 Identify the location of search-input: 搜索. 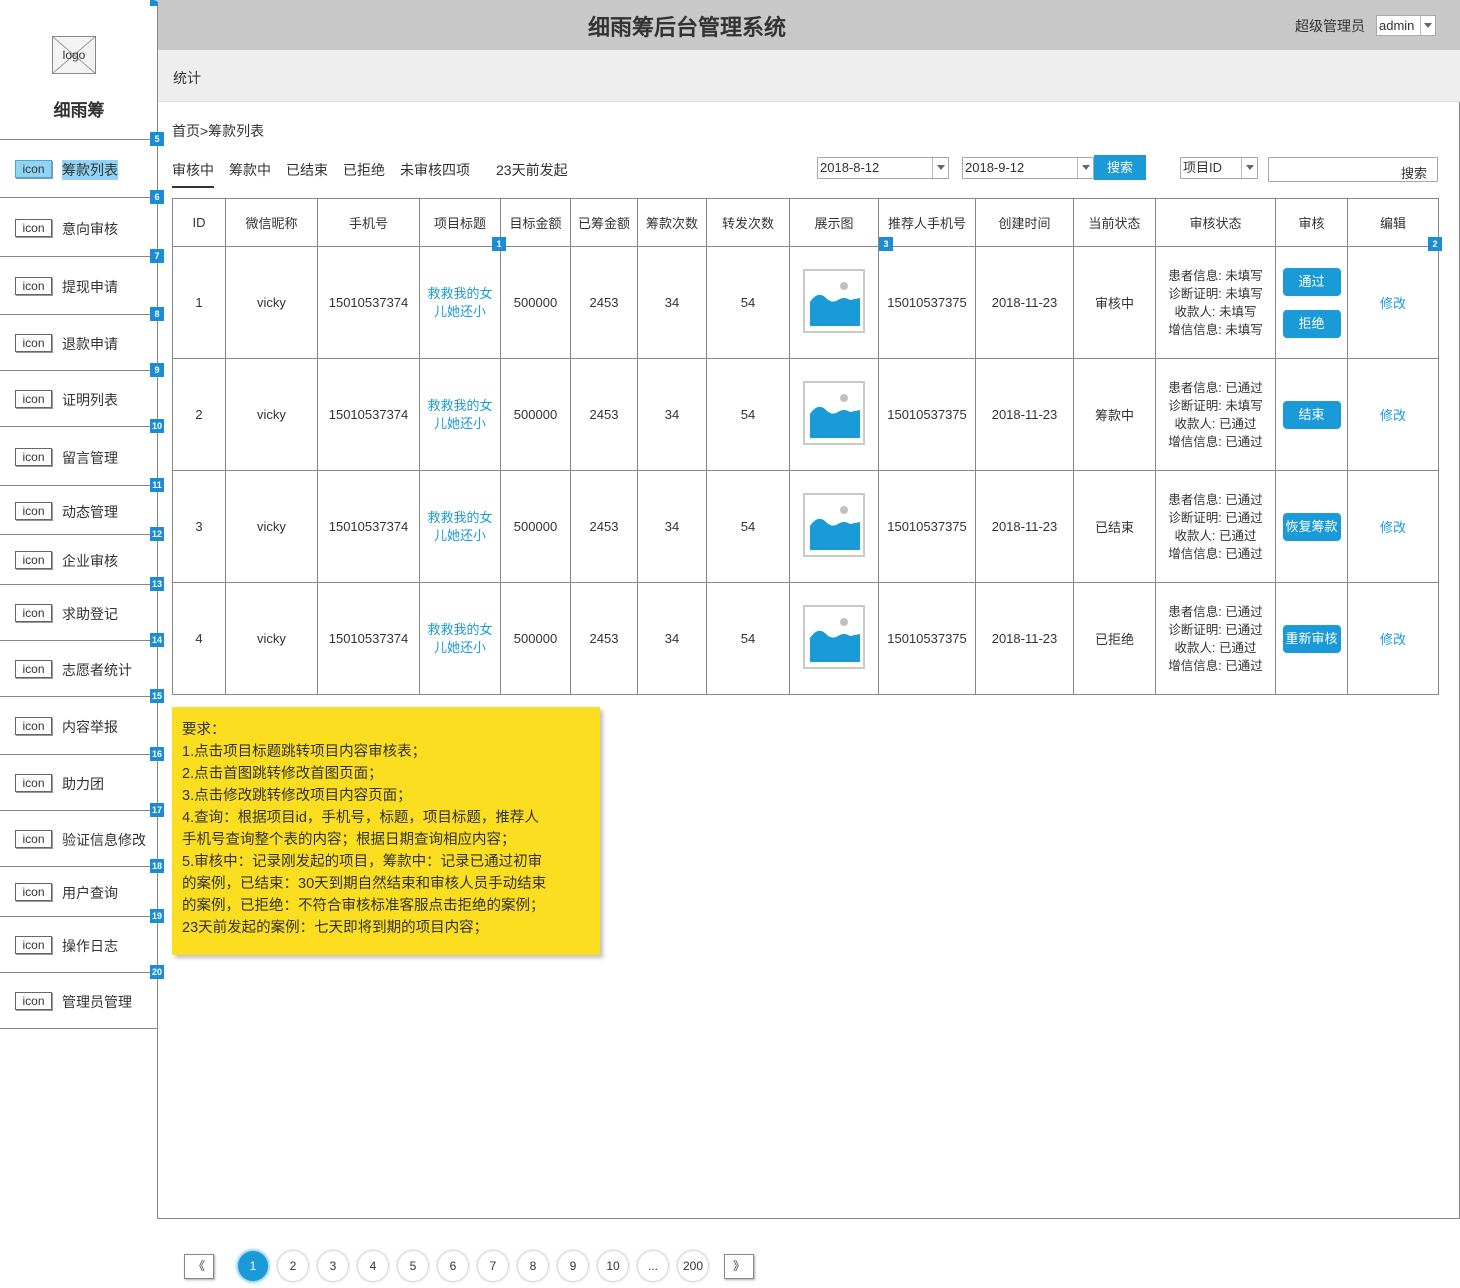
(1353, 169).